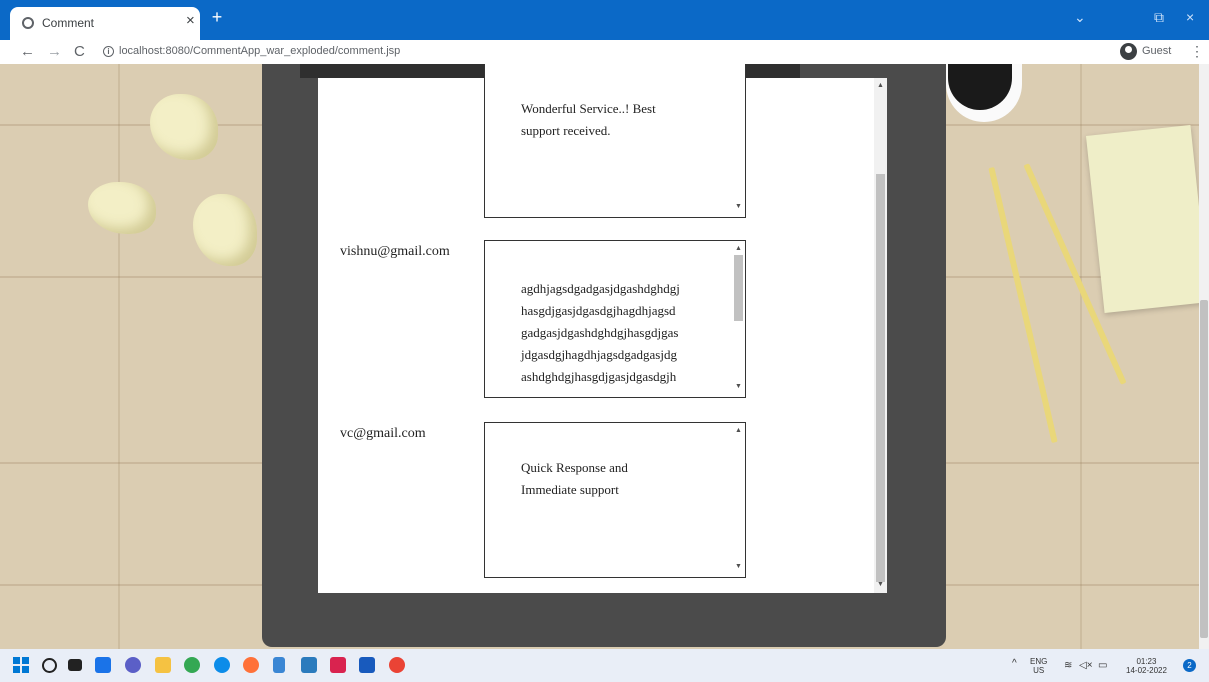 This screenshot has height=682, width=1209. What do you see at coordinates (103, 665) in the screenshot?
I see `widgets-icon` at bounding box center [103, 665].